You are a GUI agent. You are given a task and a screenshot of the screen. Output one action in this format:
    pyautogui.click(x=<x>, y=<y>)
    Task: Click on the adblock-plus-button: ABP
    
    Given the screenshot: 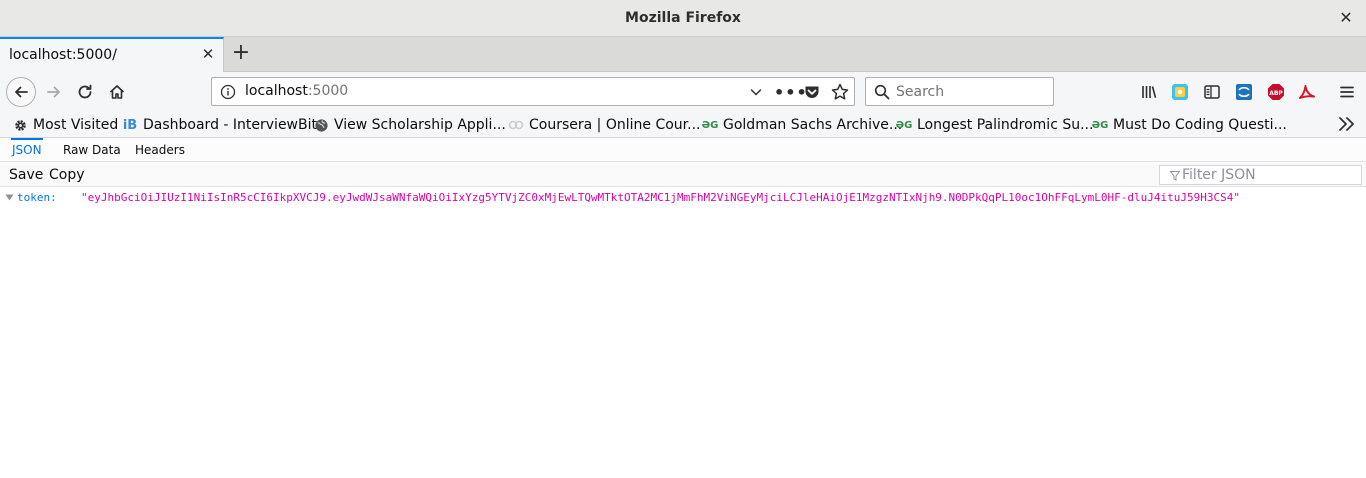 What is the action you would take?
    pyautogui.click(x=1276, y=92)
    